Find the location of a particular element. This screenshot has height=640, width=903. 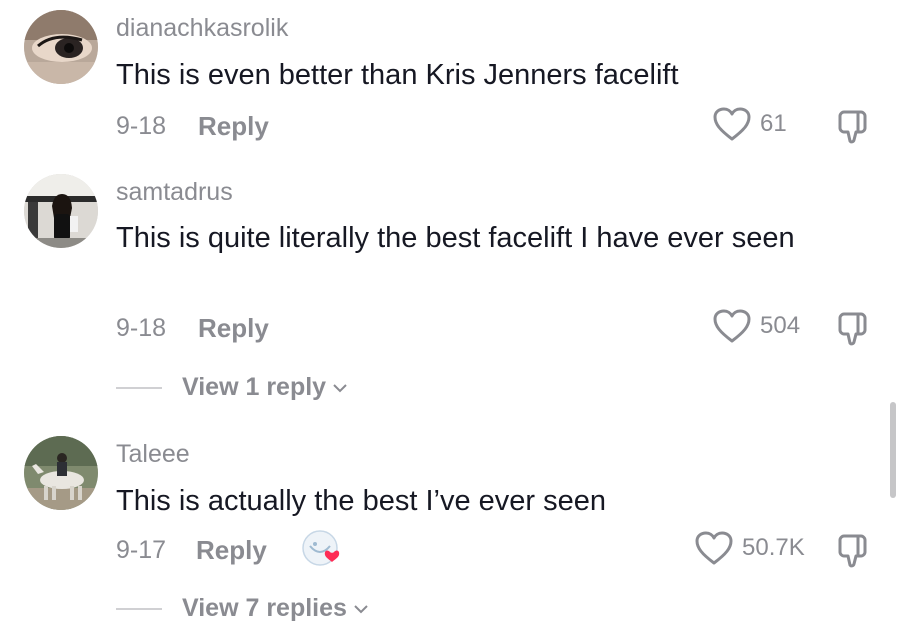

comment-username: samtadrus is located at coordinates (174, 192).